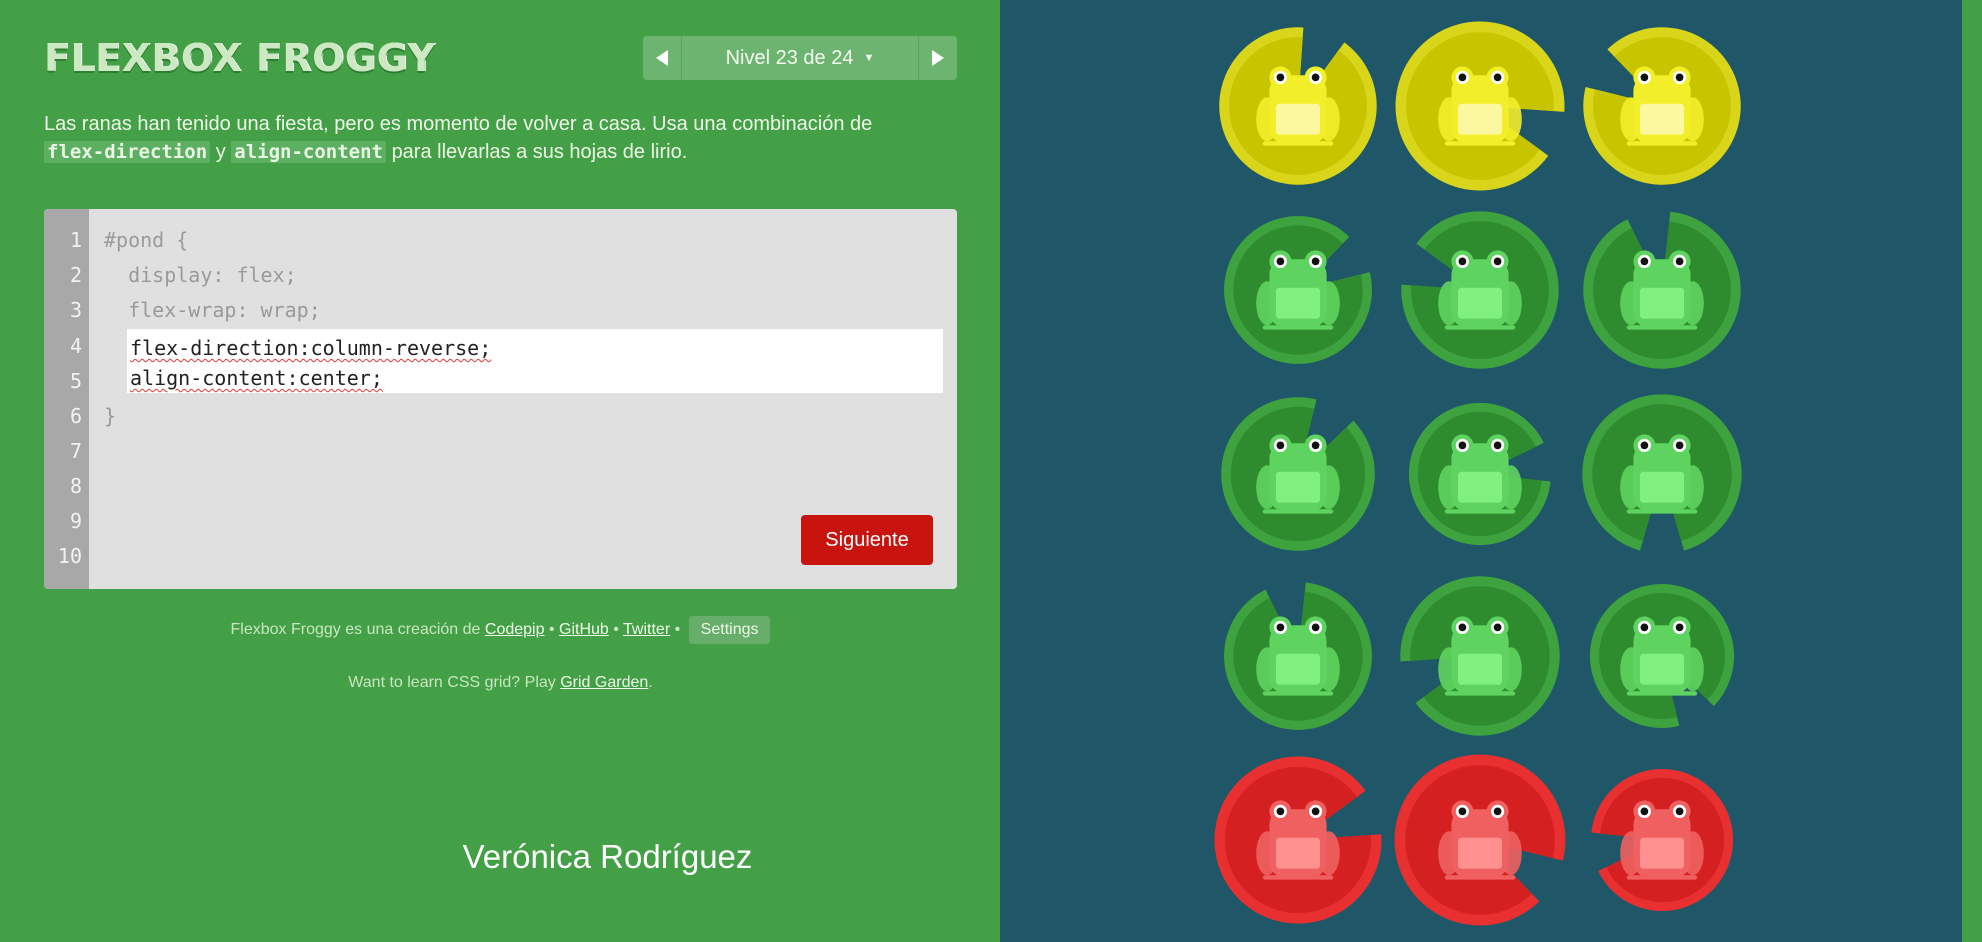  I want to click on promo-suffix: ., so click(650, 682).